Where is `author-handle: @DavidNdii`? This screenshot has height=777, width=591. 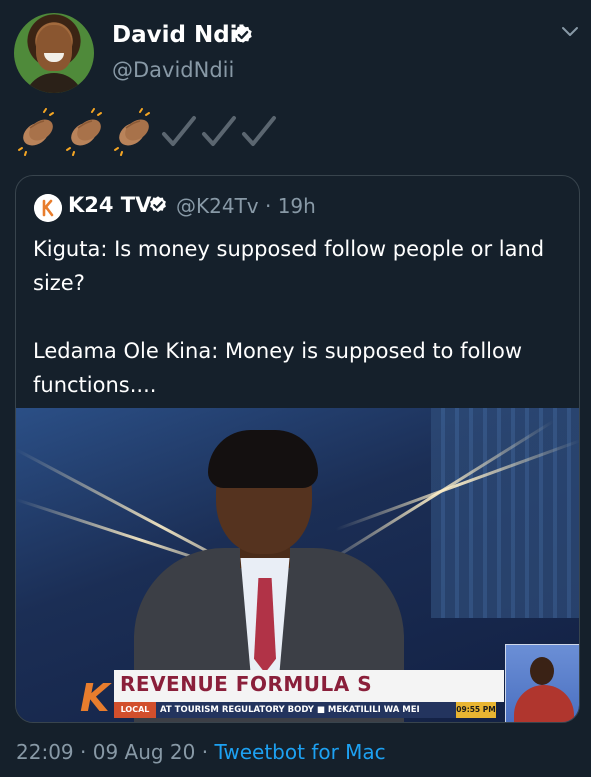
author-handle: @DavidNdii is located at coordinates (173, 70).